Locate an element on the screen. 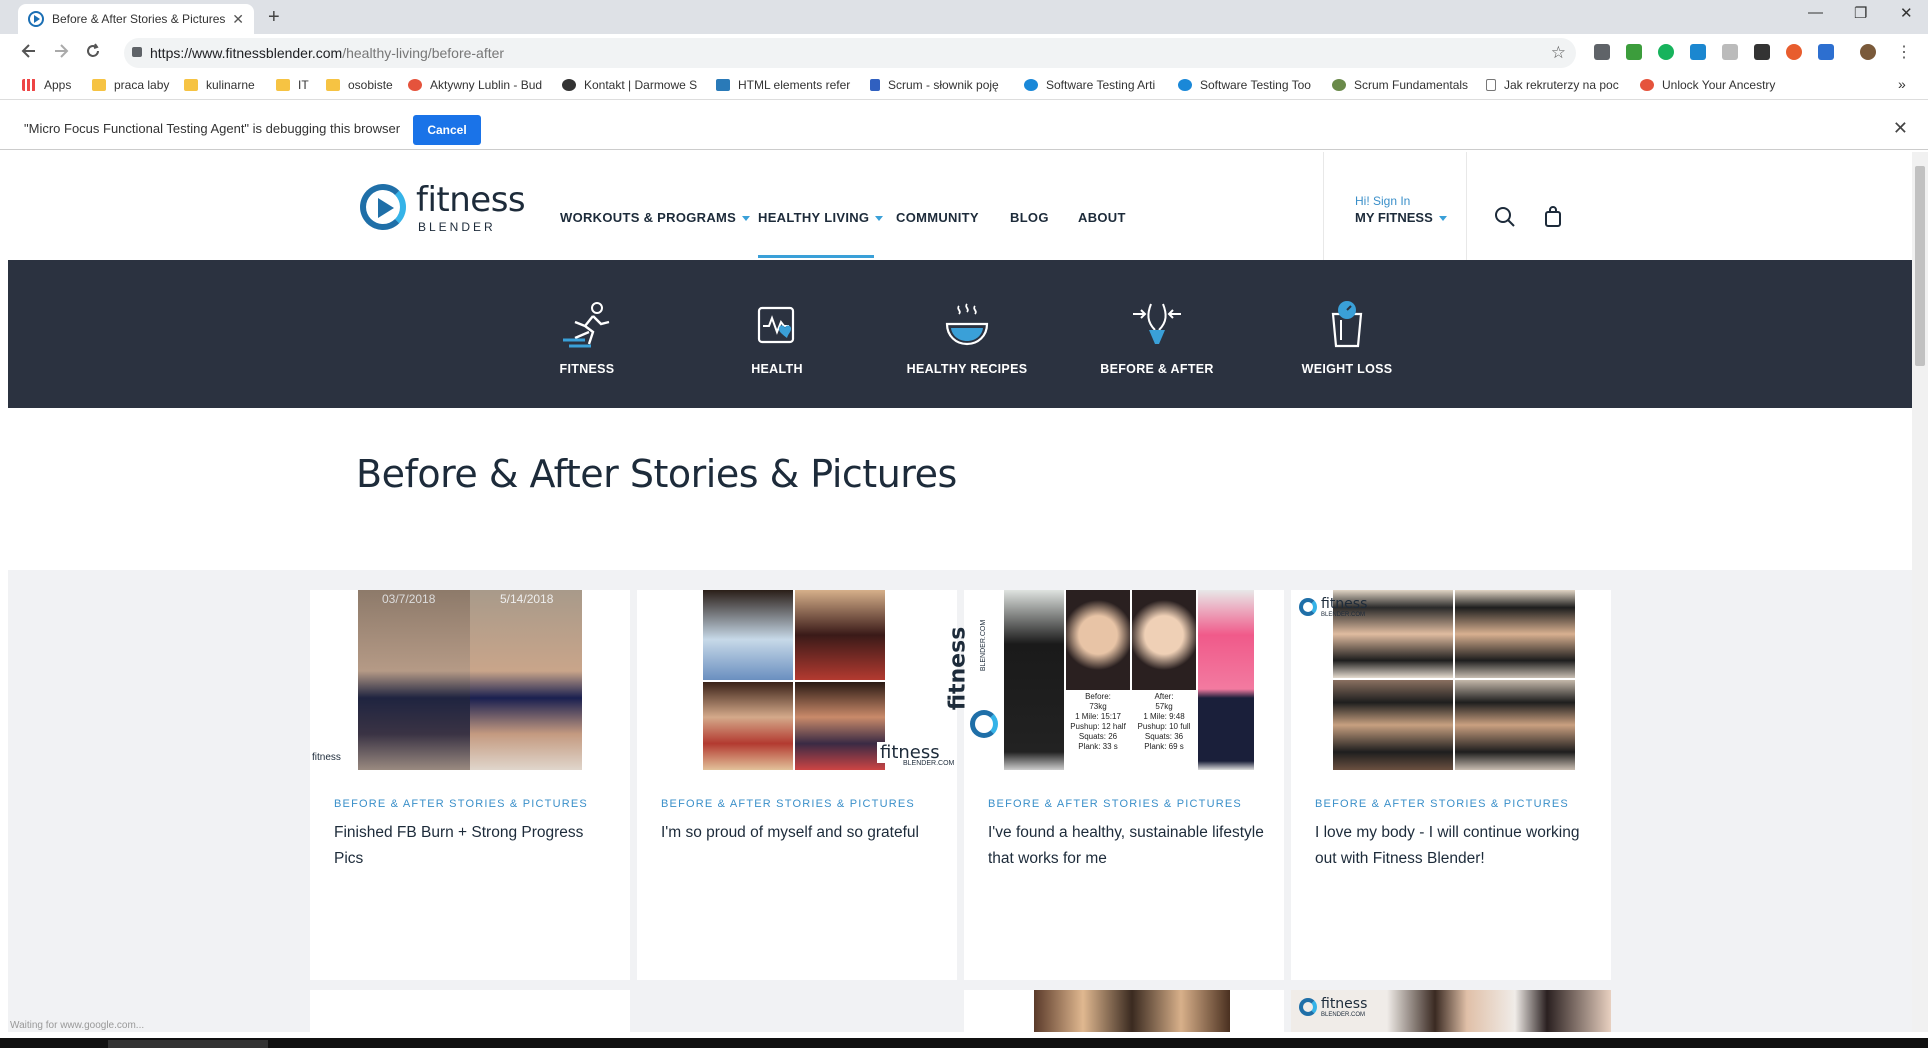 Image resolution: width=1928 pixels, height=1048 pixels. bookmark-folder-osobiste: osobiste is located at coordinates (362, 85).